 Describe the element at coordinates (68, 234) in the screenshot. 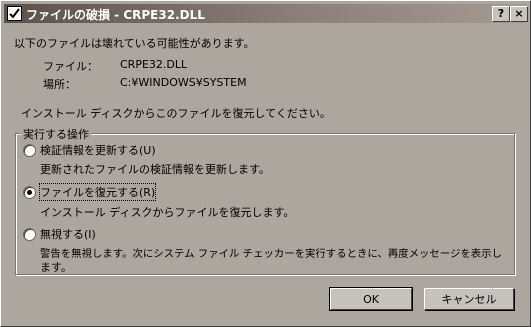

I see `ignore-label: 無視する(I)` at that location.